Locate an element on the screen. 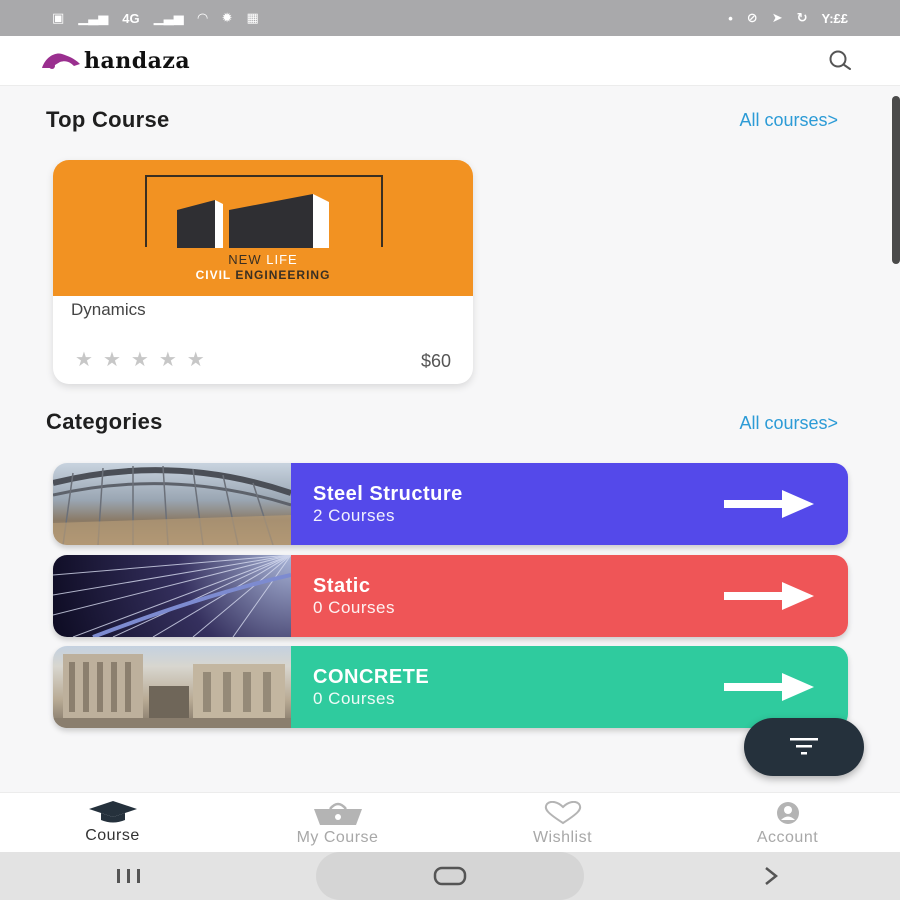  top-course-all-link: All courses> is located at coordinates (788, 120).